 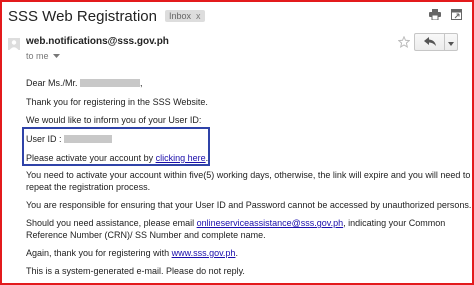 I want to click on paragraph-deadline-line2: repeat the registration process., so click(x=88, y=187).